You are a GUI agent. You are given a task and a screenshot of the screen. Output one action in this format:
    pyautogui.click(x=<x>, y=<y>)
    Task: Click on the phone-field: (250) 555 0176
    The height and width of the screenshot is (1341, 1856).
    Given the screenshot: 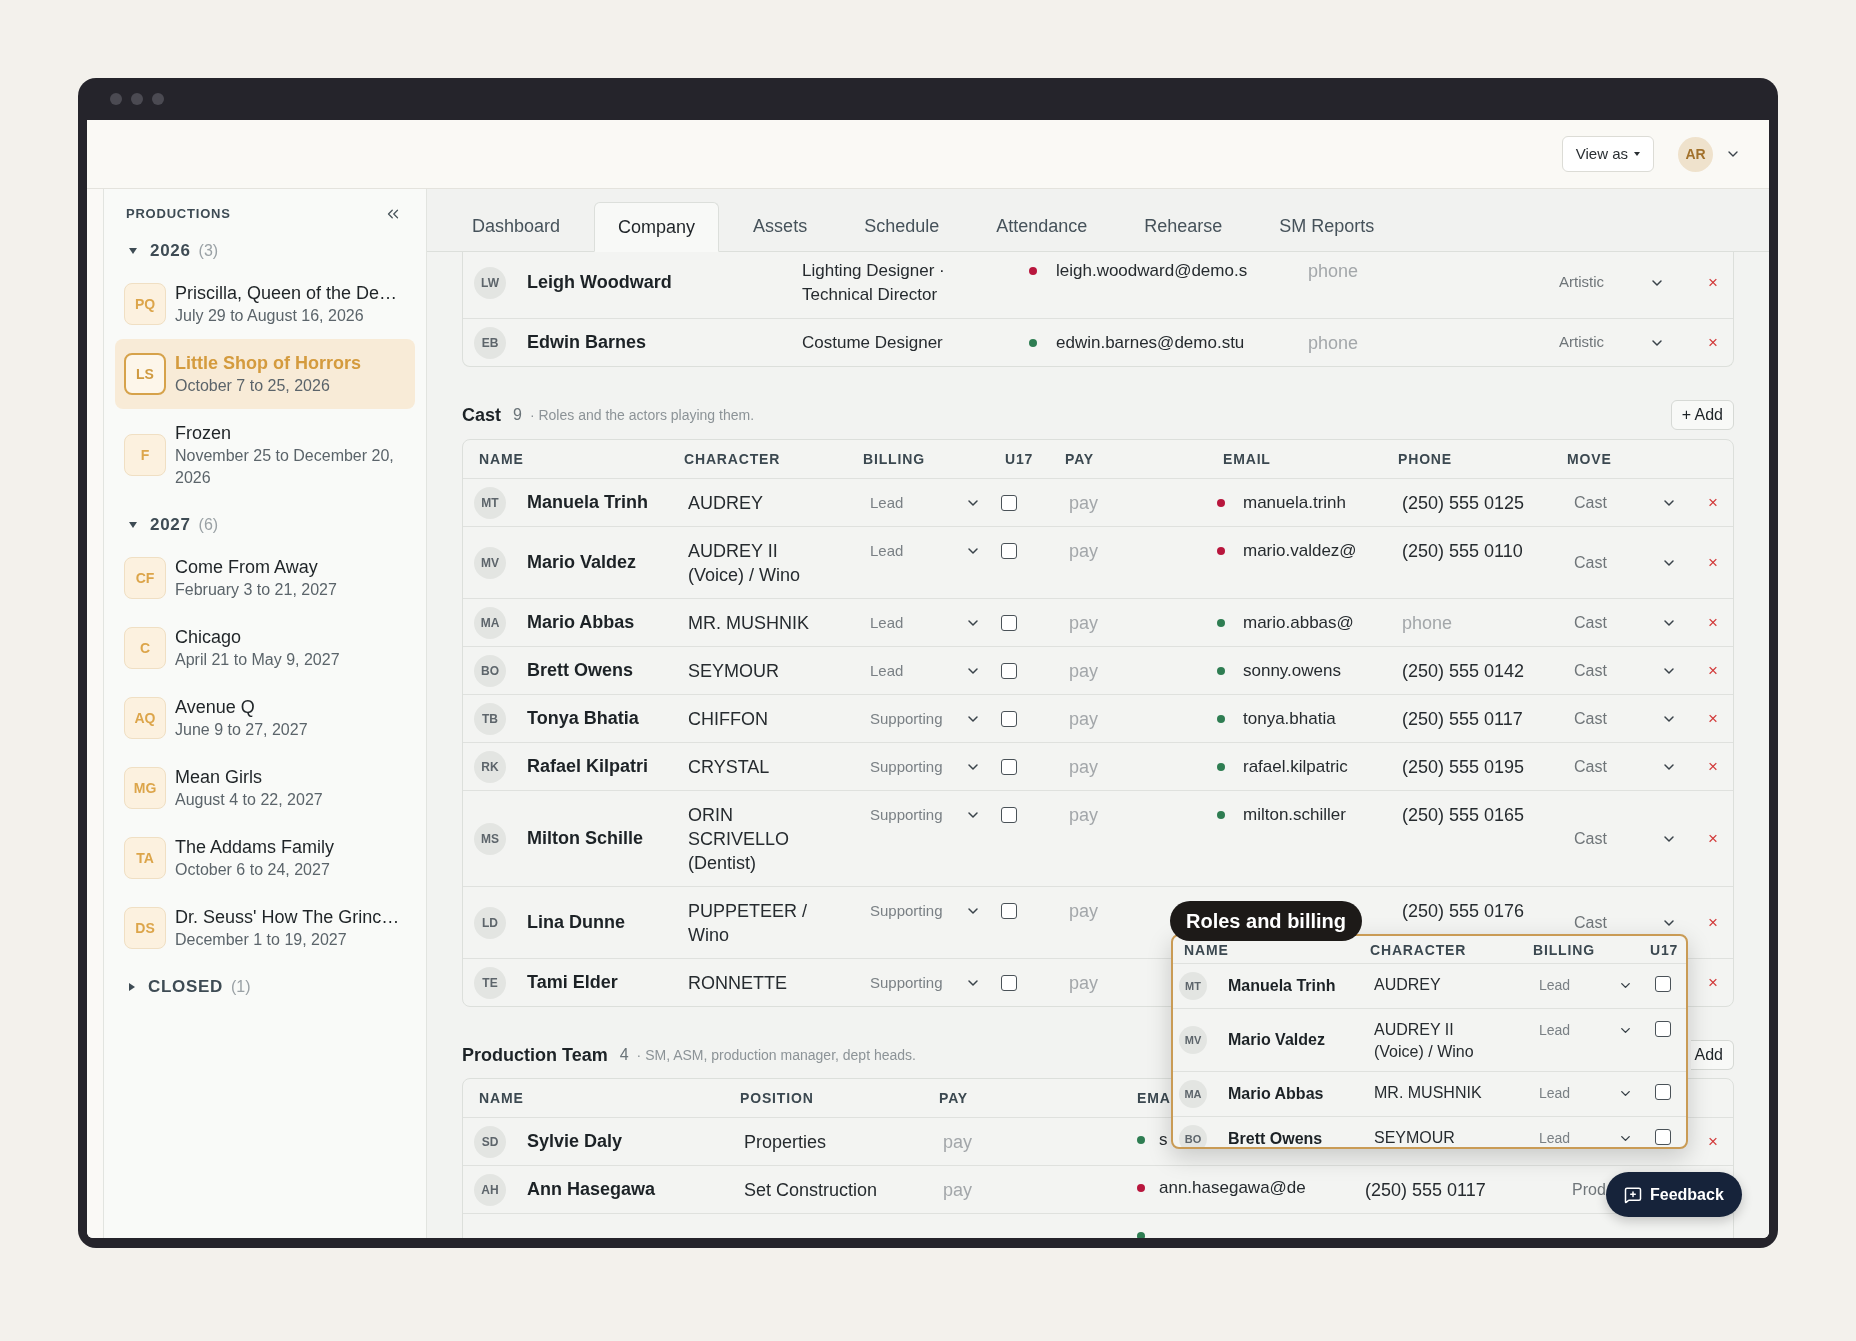 What is the action you would take?
    pyautogui.click(x=1477, y=911)
    